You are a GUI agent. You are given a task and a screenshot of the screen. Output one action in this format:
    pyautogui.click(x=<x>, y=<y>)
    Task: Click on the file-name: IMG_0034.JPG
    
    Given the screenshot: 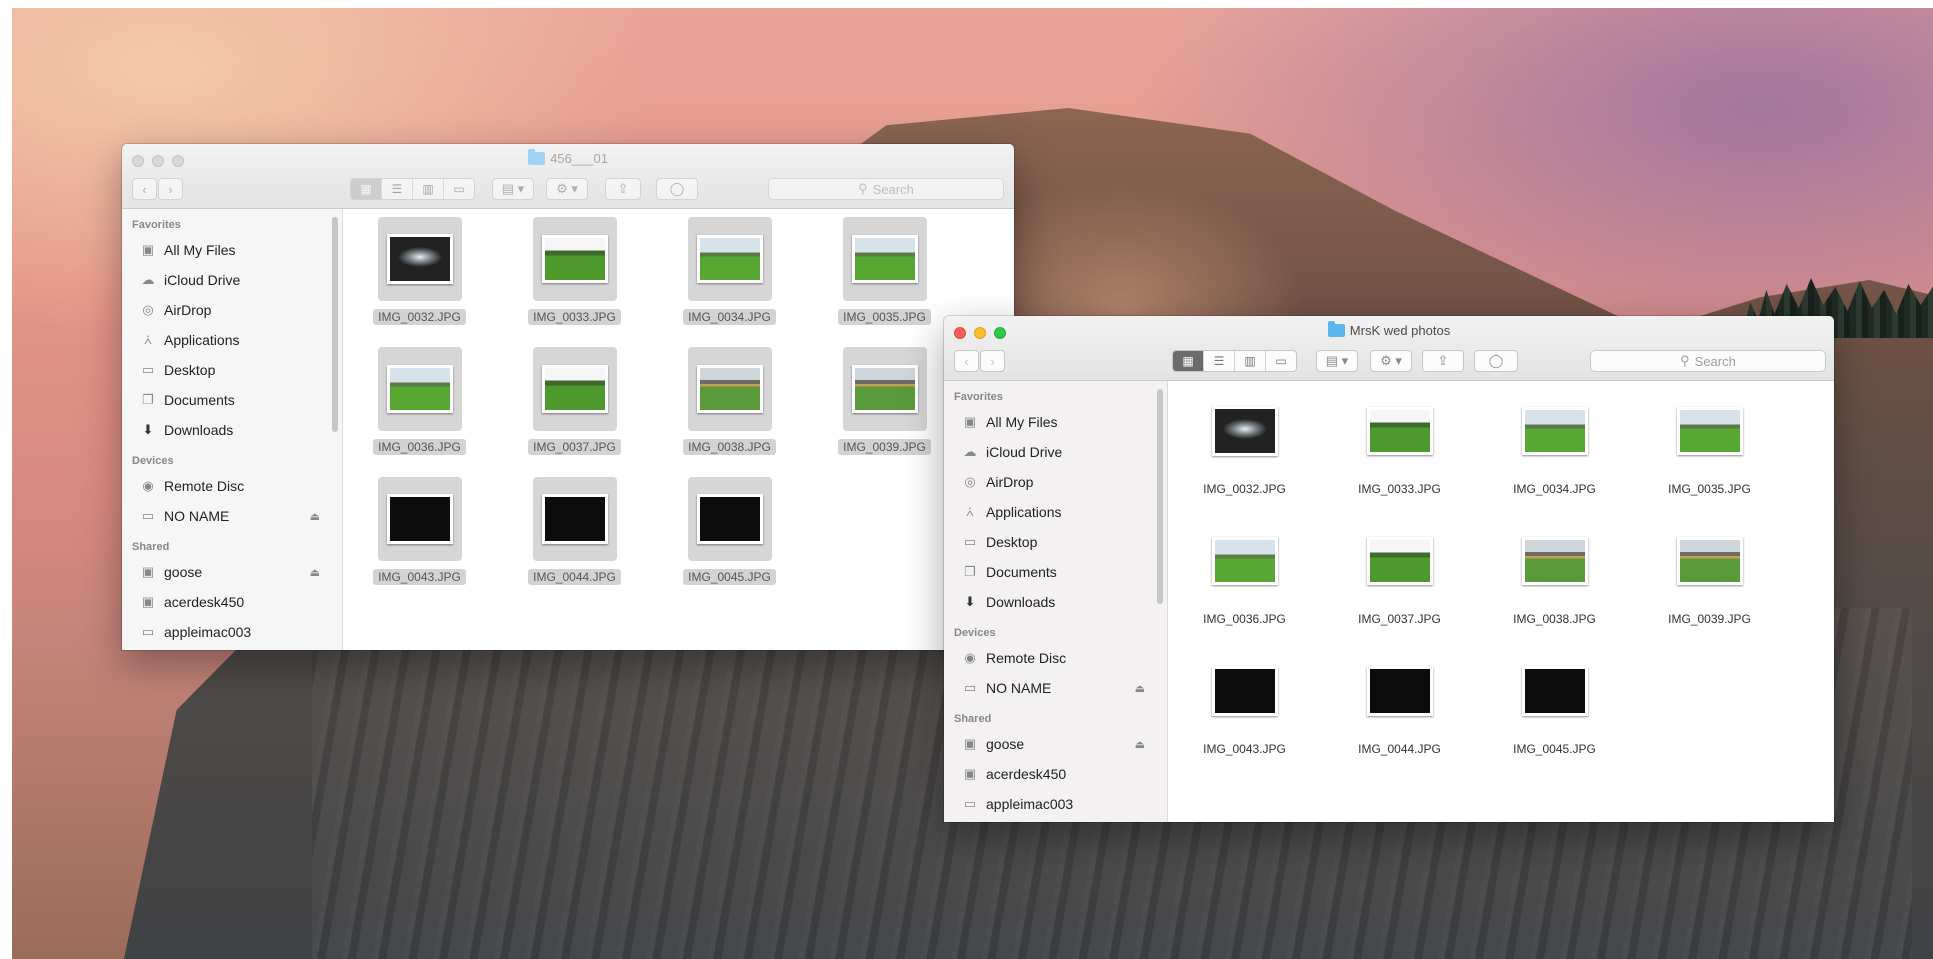 What is the action you would take?
    pyautogui.click(x=729, y=317)
    